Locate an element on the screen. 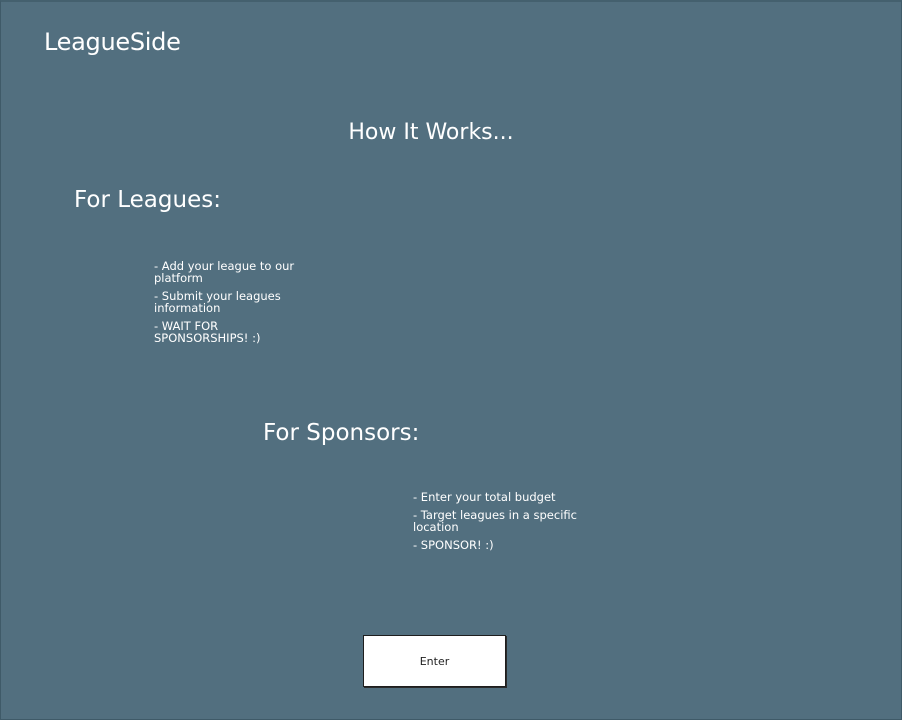 This screenshot has width=904, height=723. enter-button: Enter is located at coordinates (434, 661).